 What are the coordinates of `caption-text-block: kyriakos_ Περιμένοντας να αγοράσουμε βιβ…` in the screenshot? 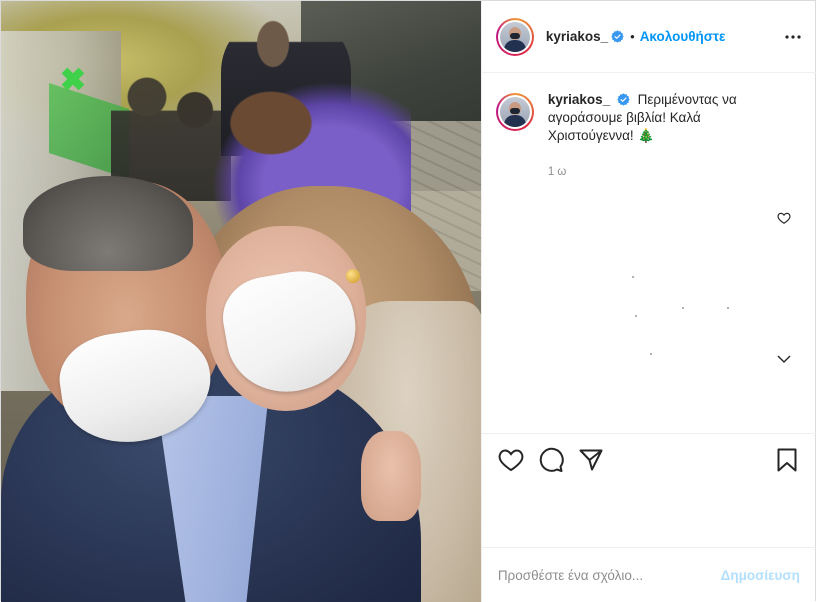 It's located at (658, 118).